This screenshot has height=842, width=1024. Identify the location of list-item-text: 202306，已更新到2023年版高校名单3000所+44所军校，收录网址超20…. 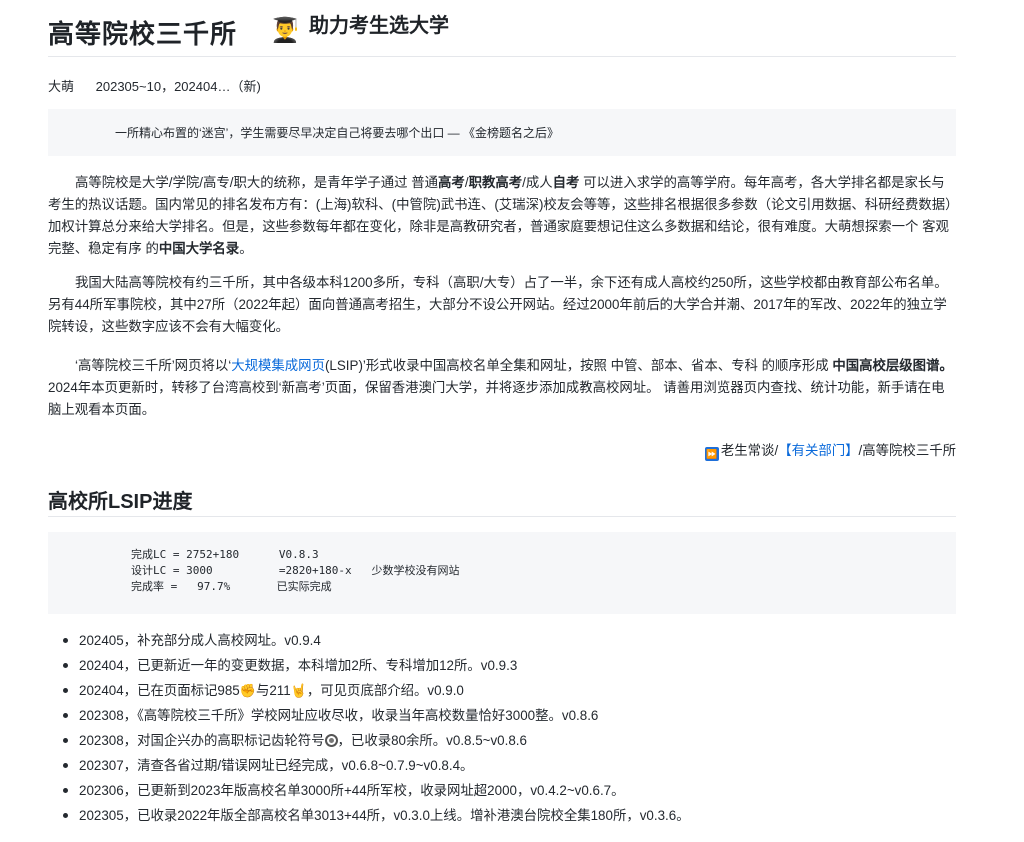
(352, 790).